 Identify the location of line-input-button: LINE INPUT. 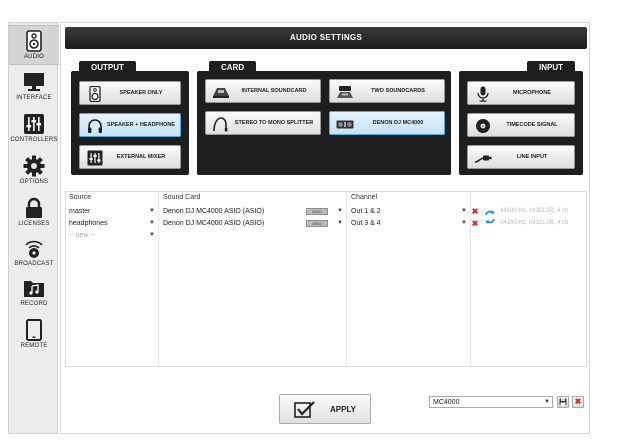
(521, 157).